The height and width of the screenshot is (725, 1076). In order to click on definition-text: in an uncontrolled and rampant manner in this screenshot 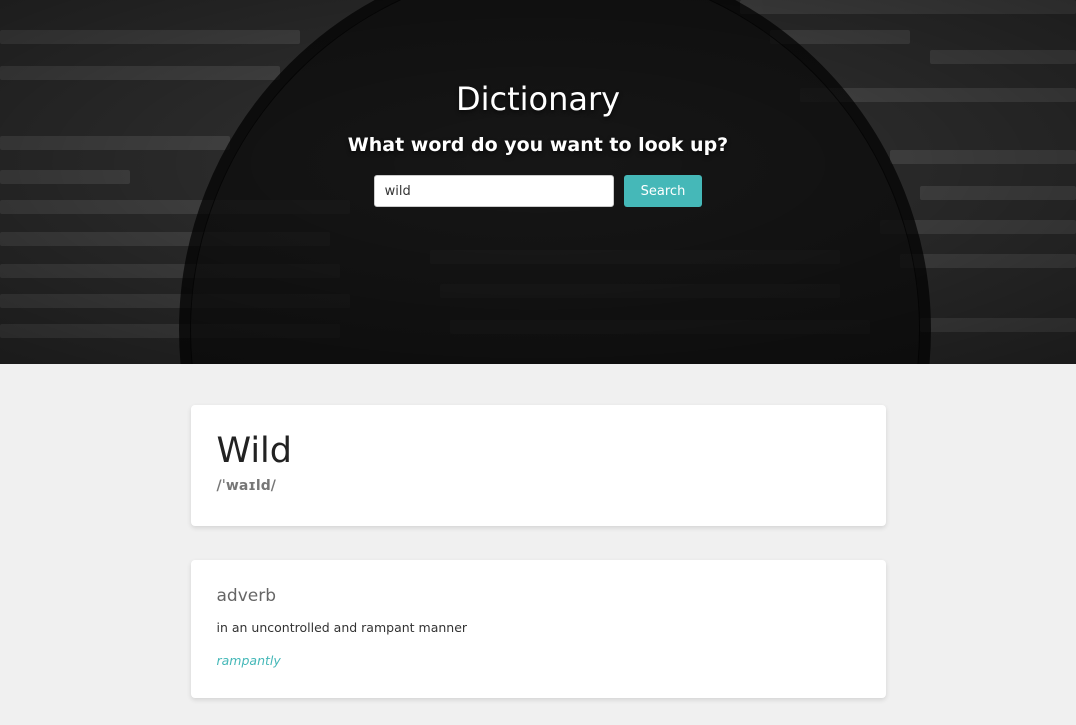, I will do `click(342, 627)`.